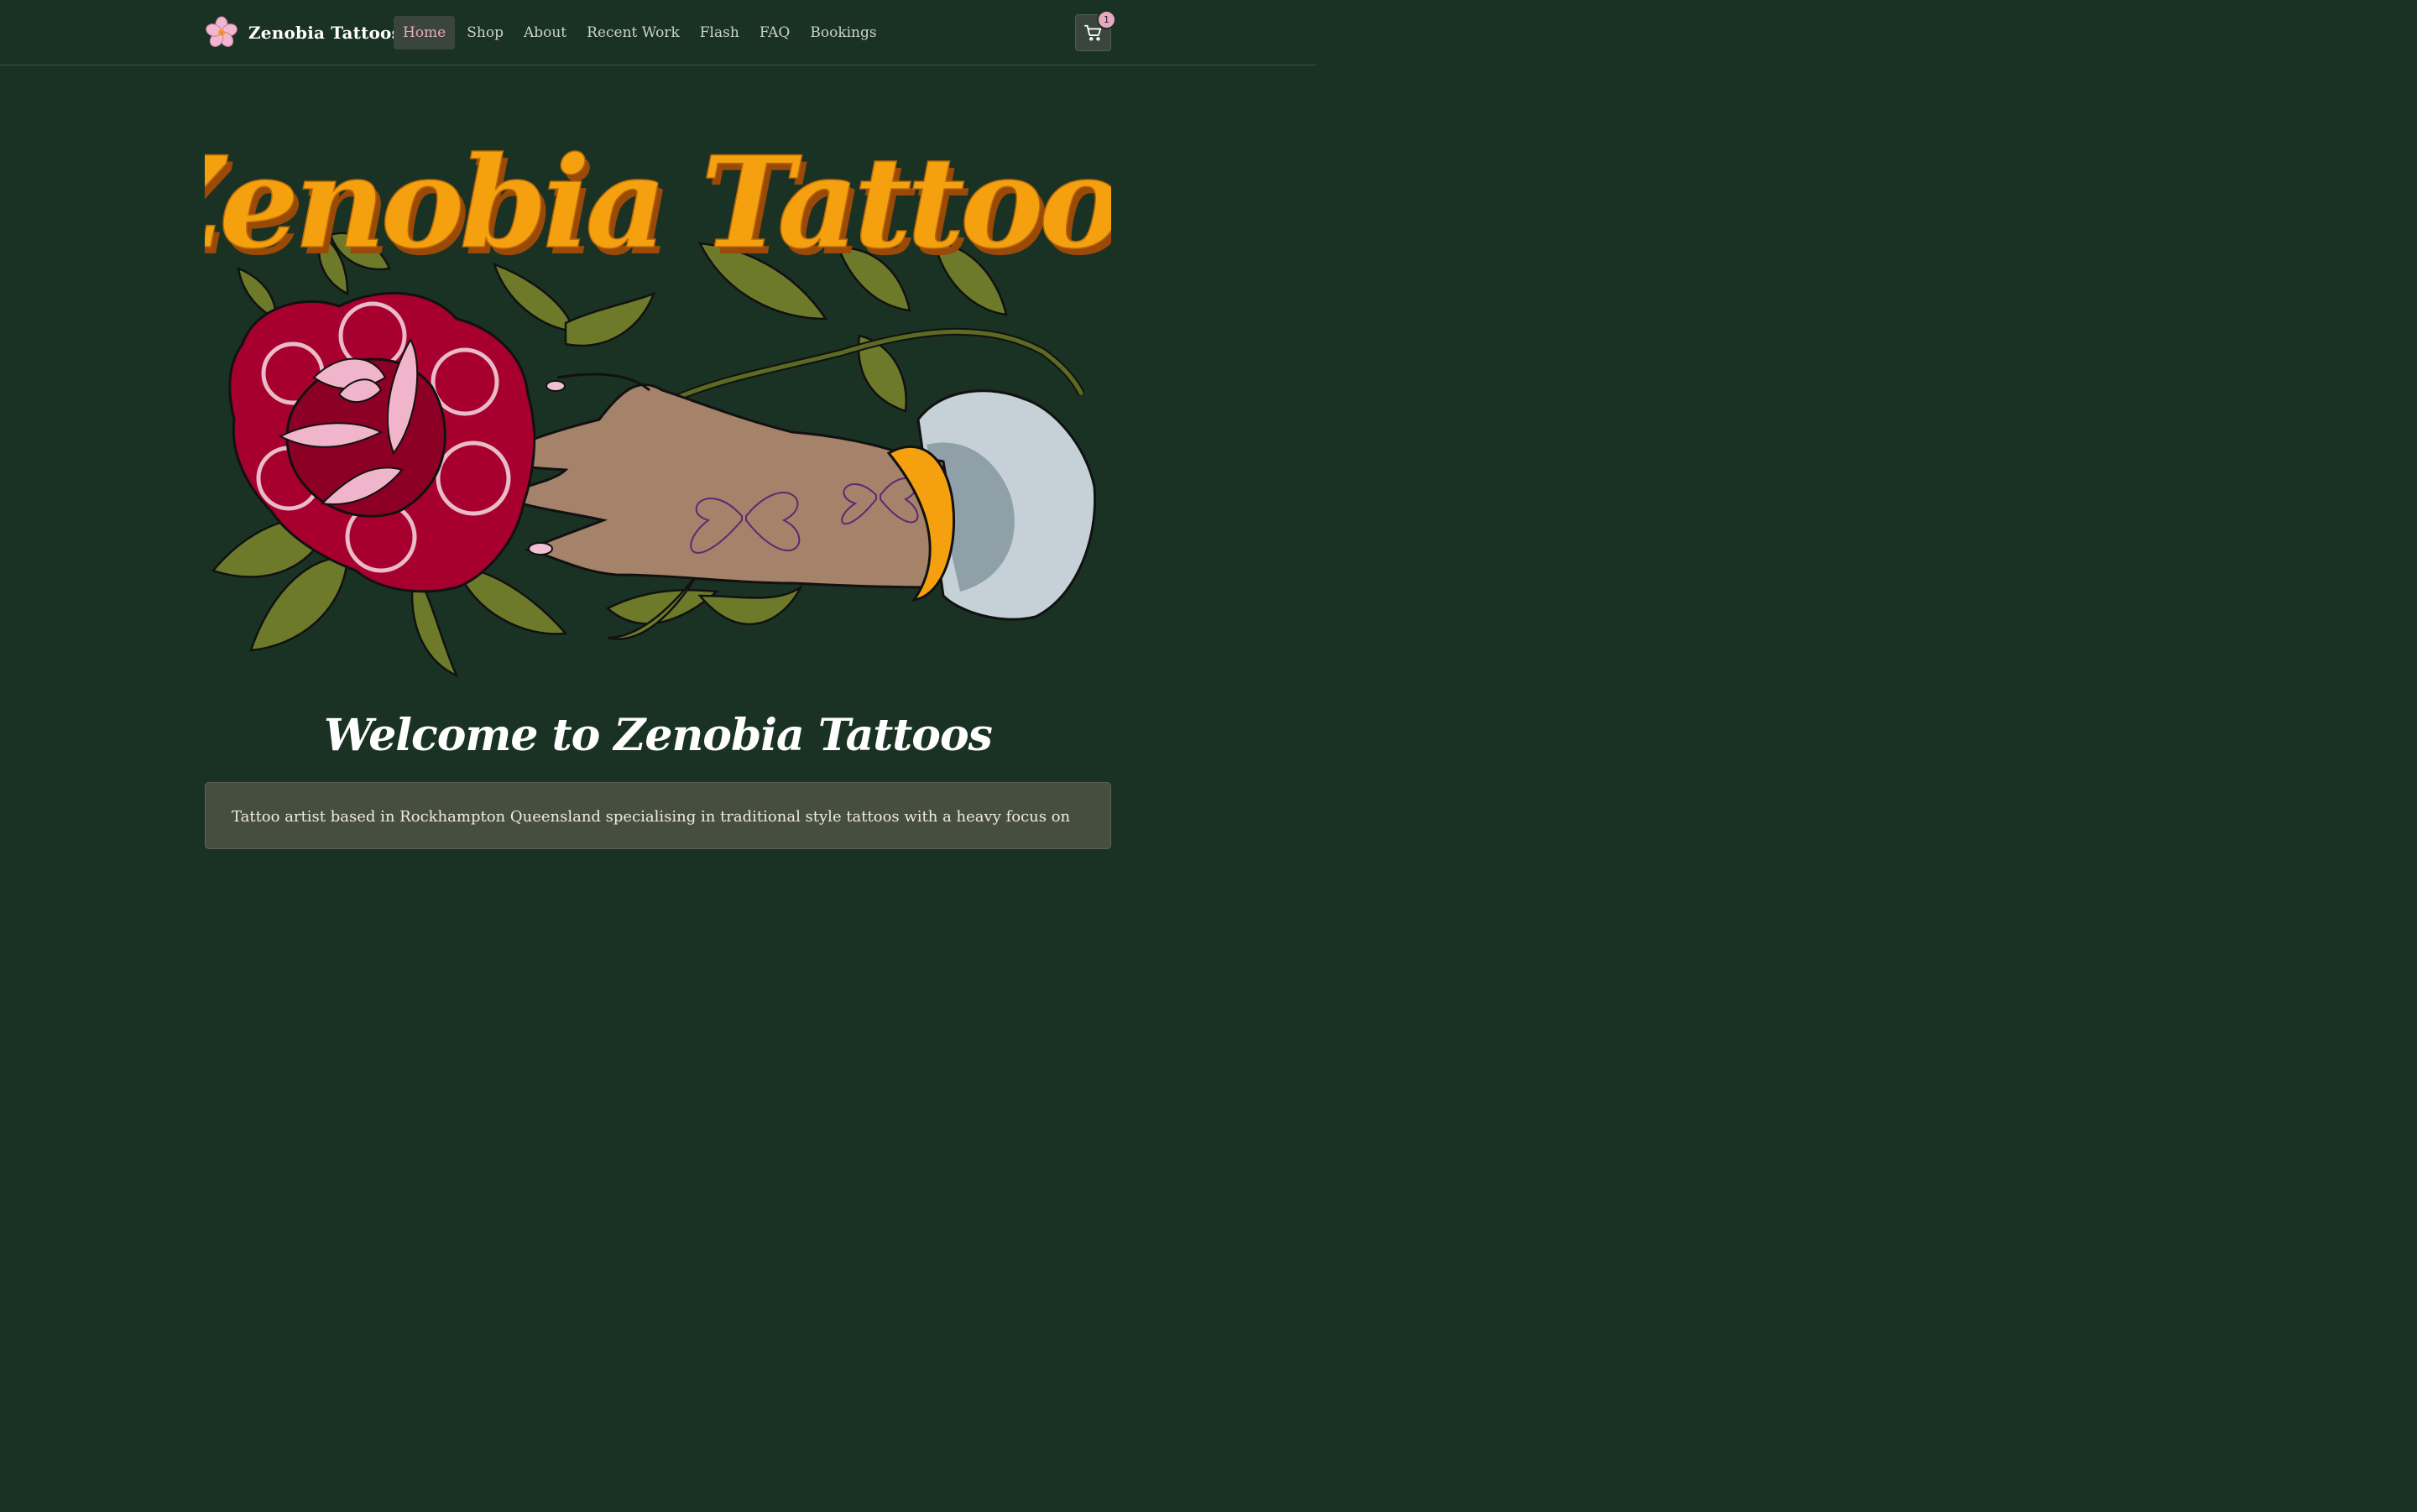 The width and height of the screenshot is (2417, 1512). What do you see at coordinates (425, 33) in the screenshot?
I see `nav-link-home: Home` at bounding box center [425, 33].